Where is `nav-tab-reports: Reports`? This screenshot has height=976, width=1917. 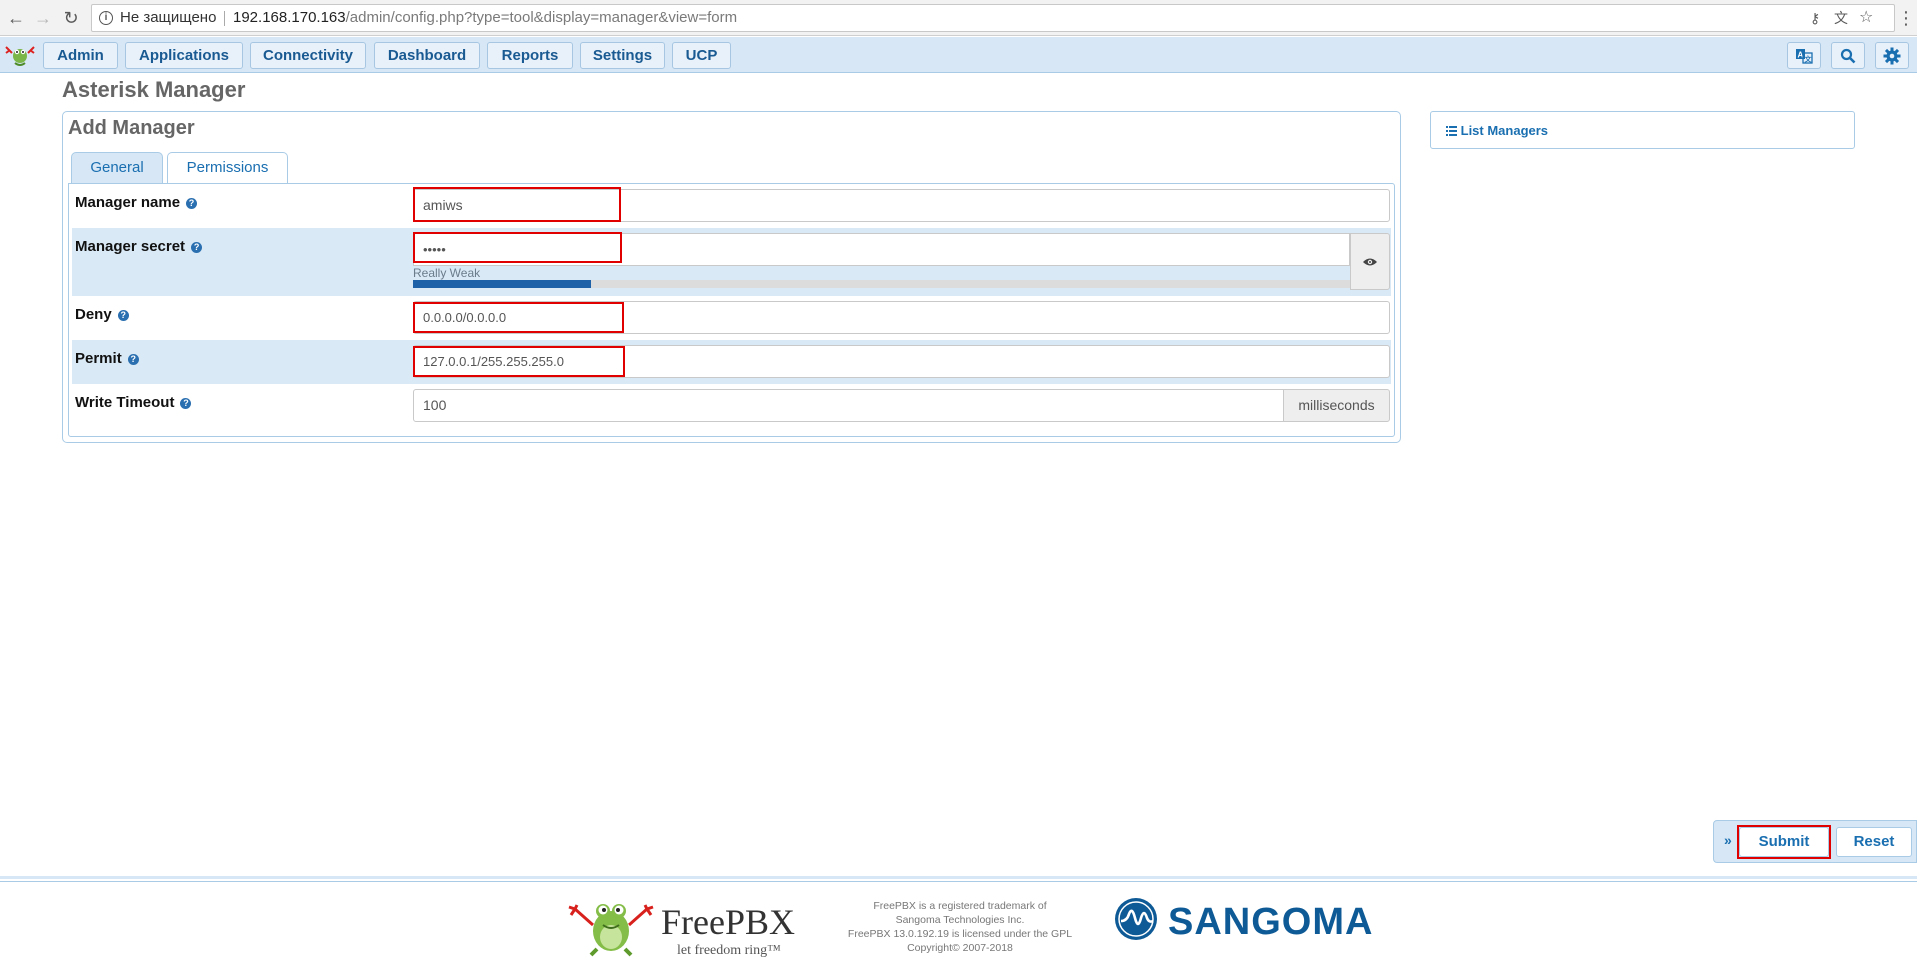
nav-tab-reports: Reports is located at coordinates (530, 55).